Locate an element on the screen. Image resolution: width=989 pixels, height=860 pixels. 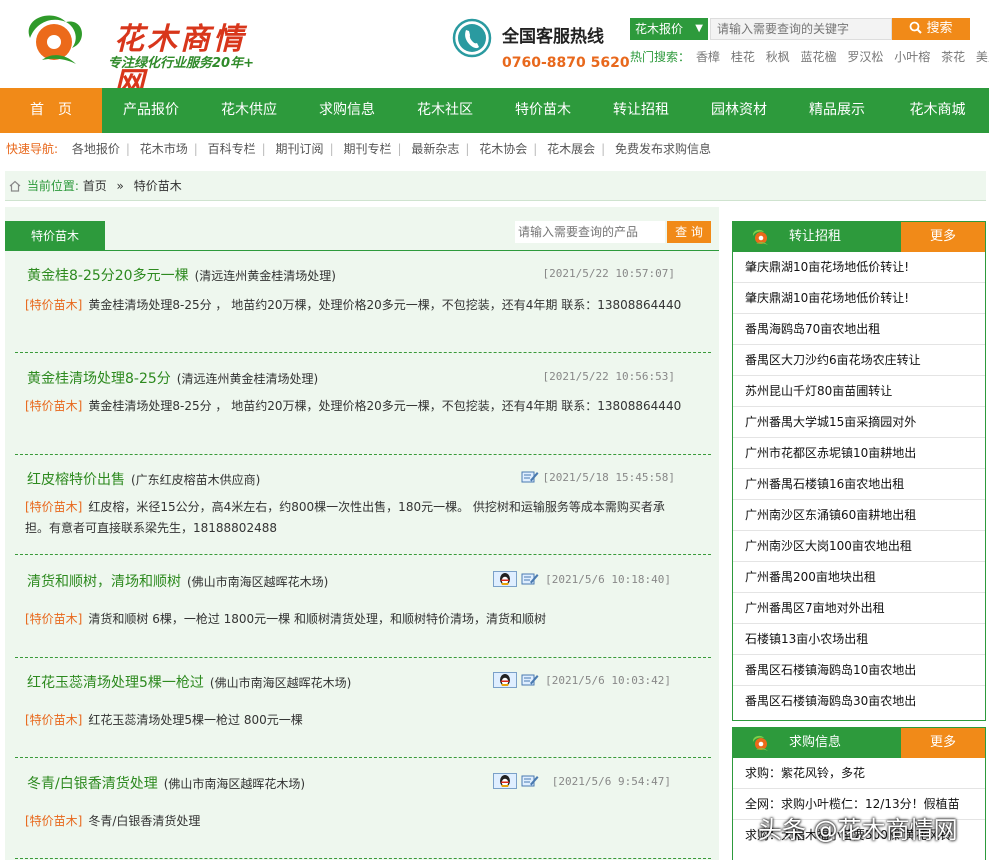
transfer-item: 广州番禺200亩地块出租 is located at coordinates (859, 577).